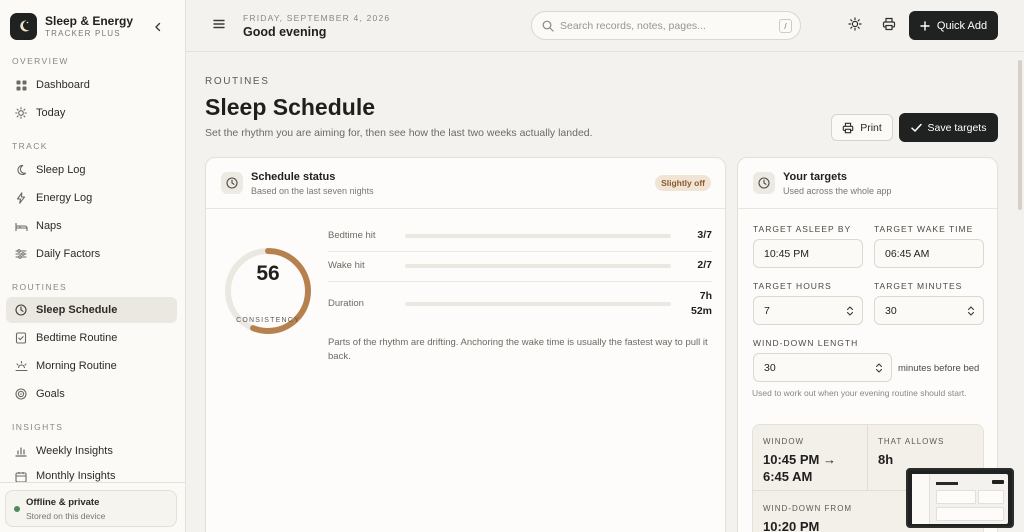 The image size is (1024, 532). I want to click on sidebar-item-morning-routine: Morning Routine, so click(91, 366).